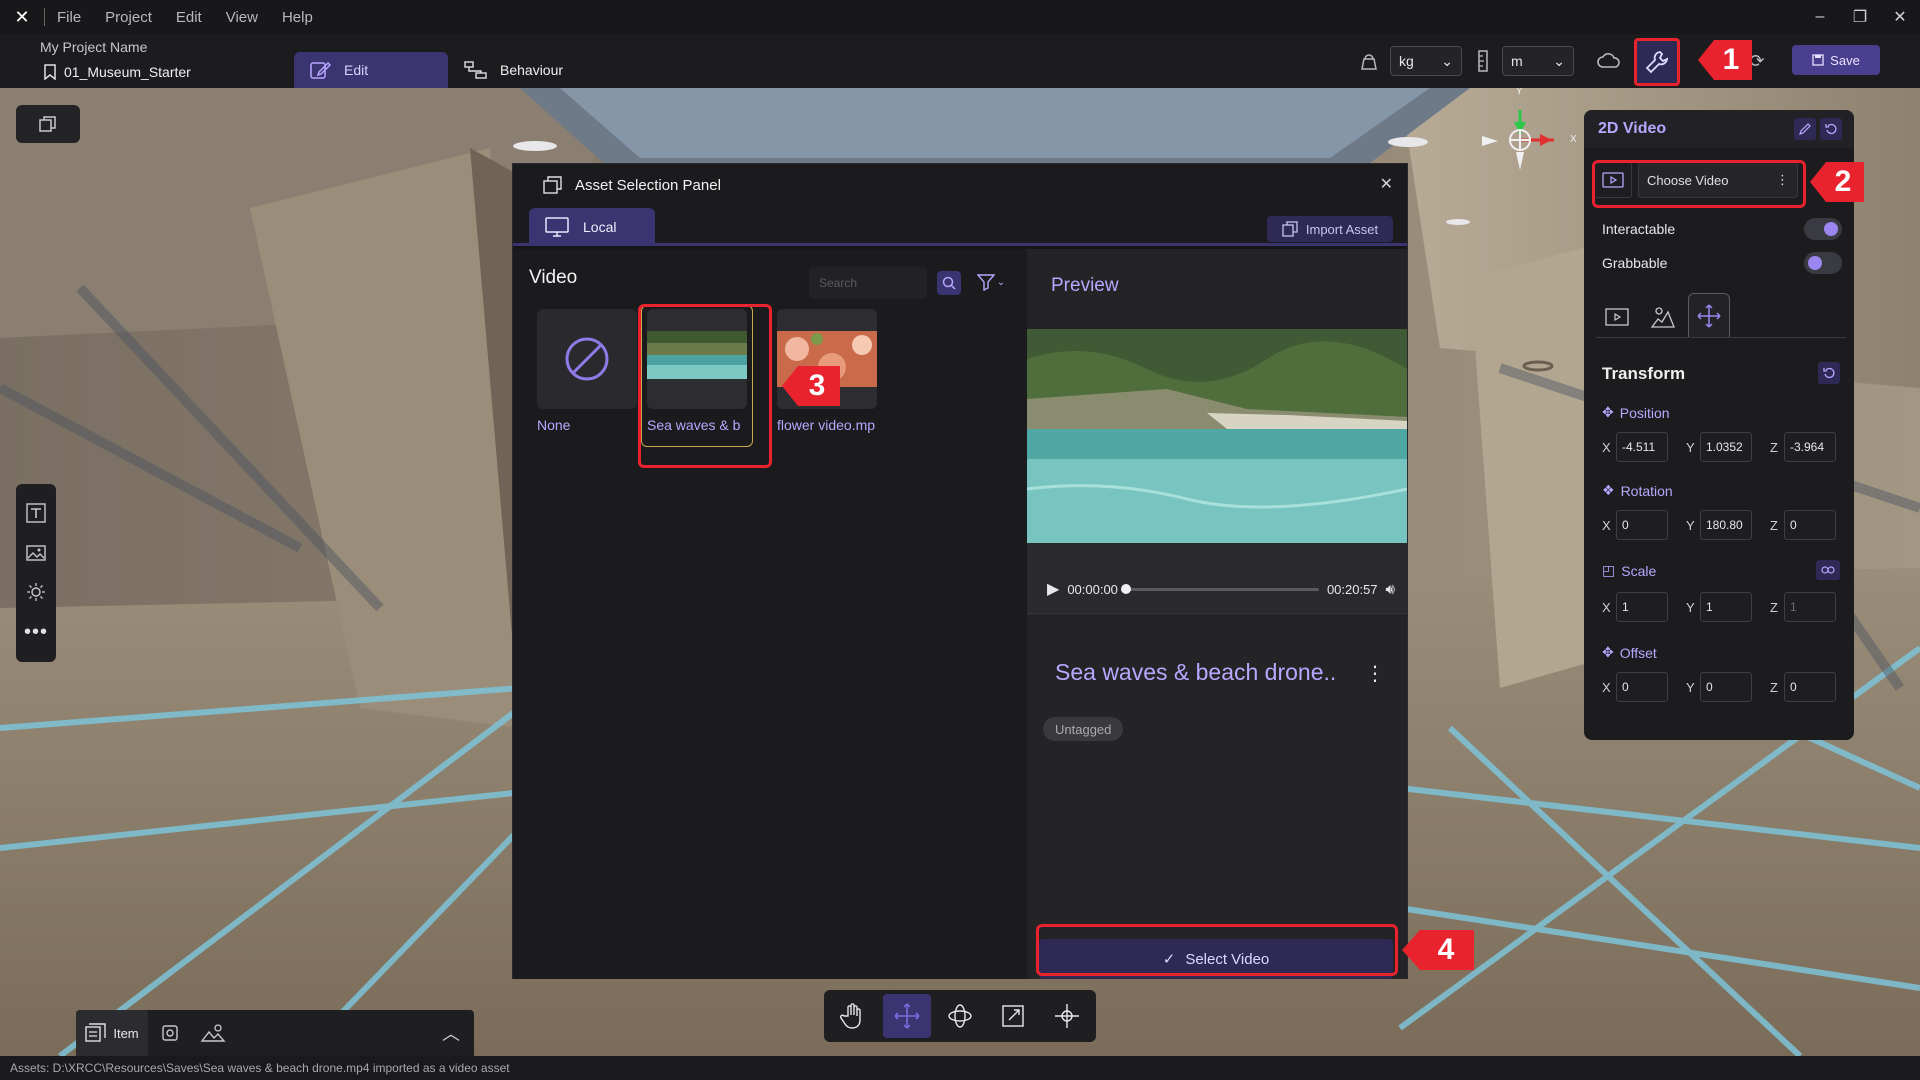 The width and height of the screenshot is (1920, 1080). I want to click on link-icon, so click(1828, 570).